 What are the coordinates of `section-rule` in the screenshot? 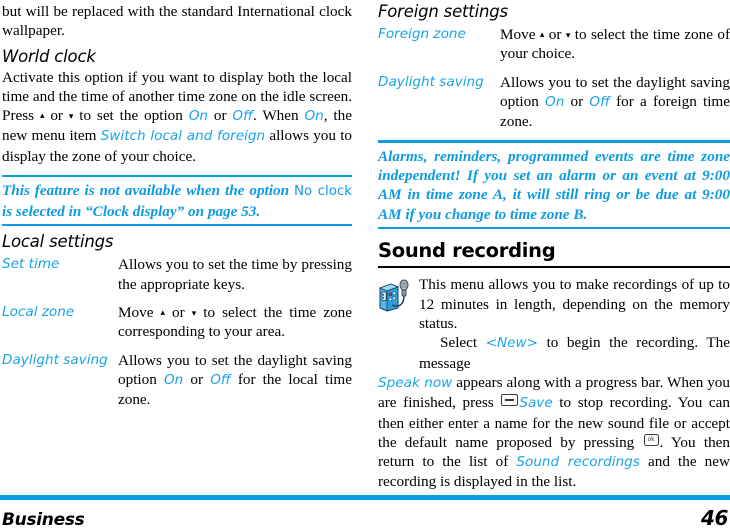 It's located at (554, 267).